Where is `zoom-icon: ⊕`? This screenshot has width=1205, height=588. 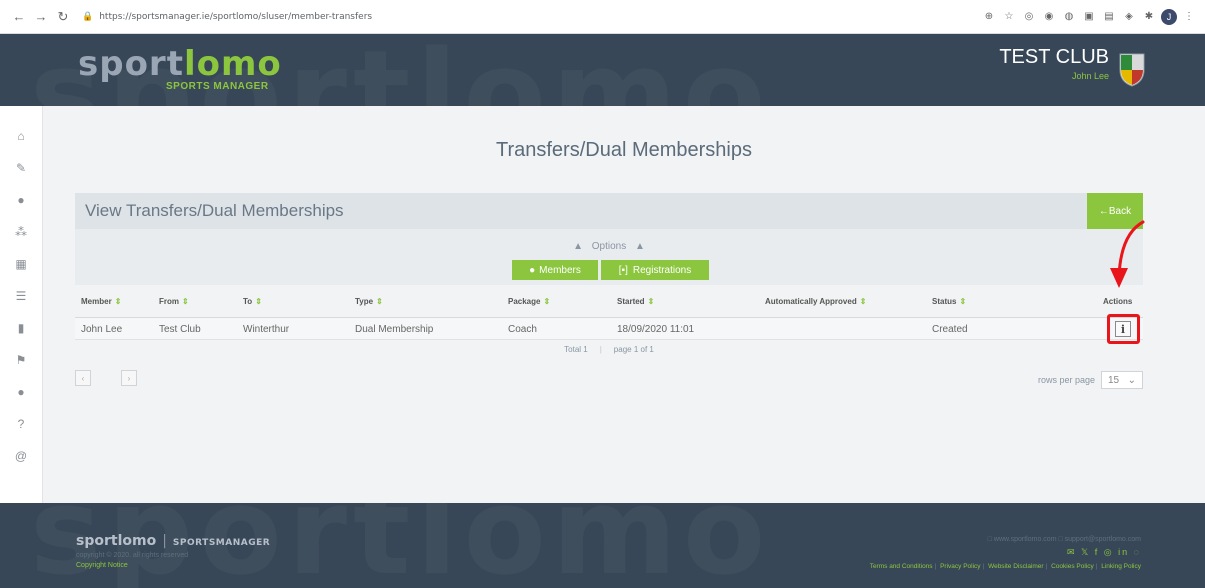 zoom-icon: ⊕ is located at coordinates (989, 17).